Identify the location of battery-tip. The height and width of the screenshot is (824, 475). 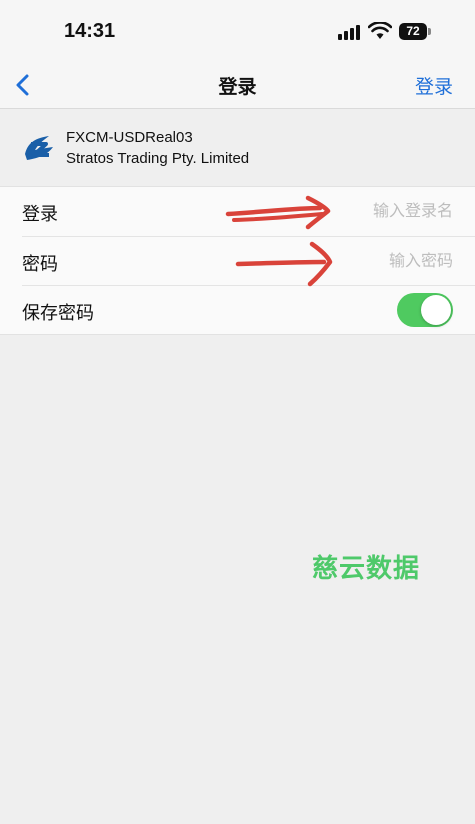
(429, 31).